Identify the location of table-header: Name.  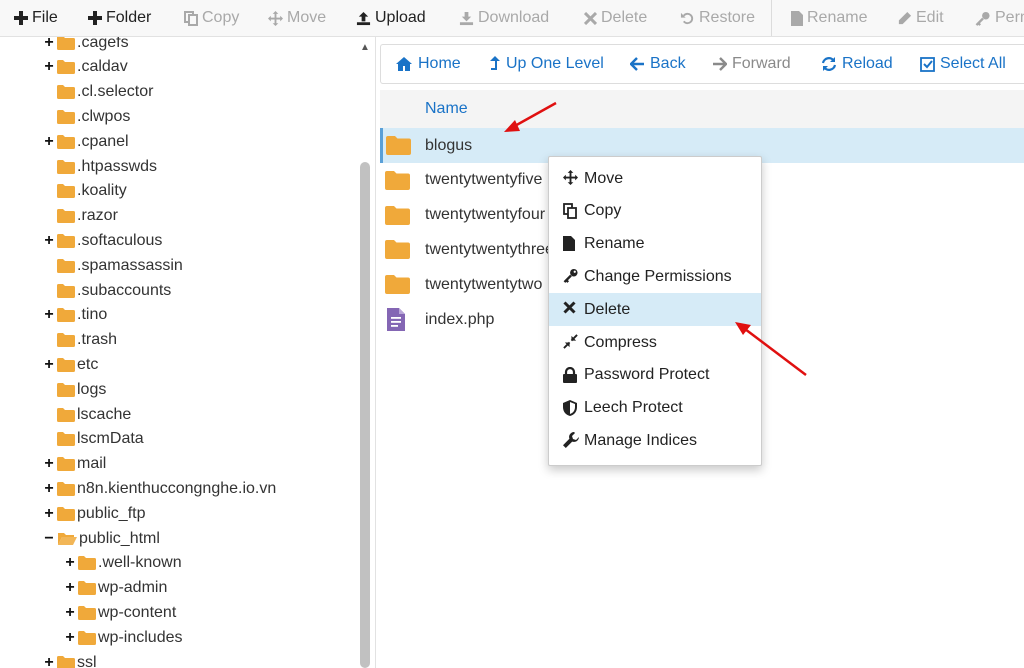
(702, 109).